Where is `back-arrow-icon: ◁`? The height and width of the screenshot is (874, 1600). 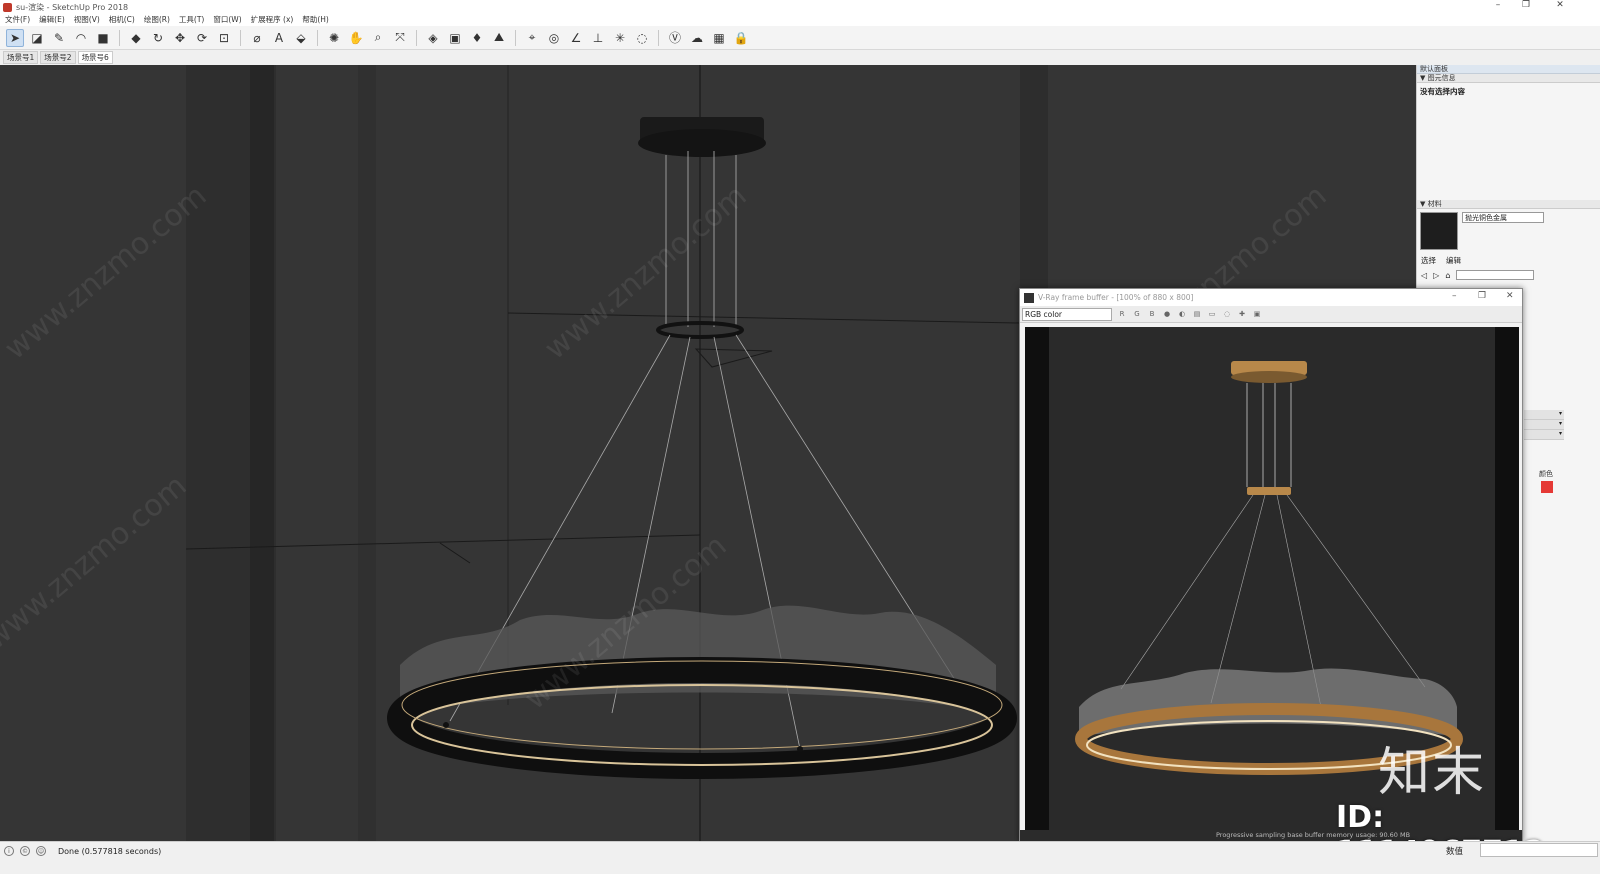
back-arrow-icon: ◁ is located at coordinates (1424, 275).